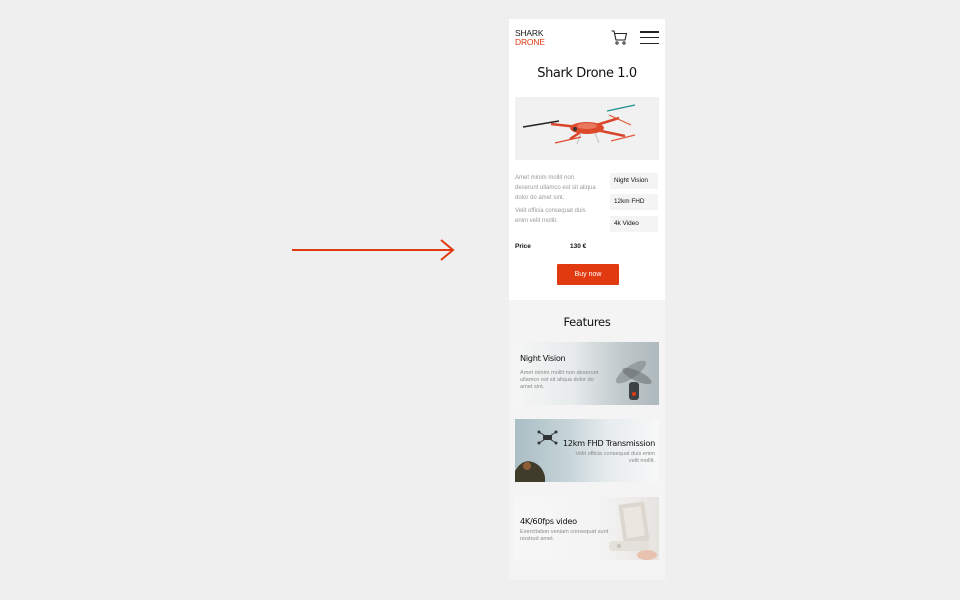 The image size is (960, 600). What do you see at coordinates (608, 443) in the screenshot?
I see `feature-card-title: 12km FHD Transmission` at bounding box center [608, 443].